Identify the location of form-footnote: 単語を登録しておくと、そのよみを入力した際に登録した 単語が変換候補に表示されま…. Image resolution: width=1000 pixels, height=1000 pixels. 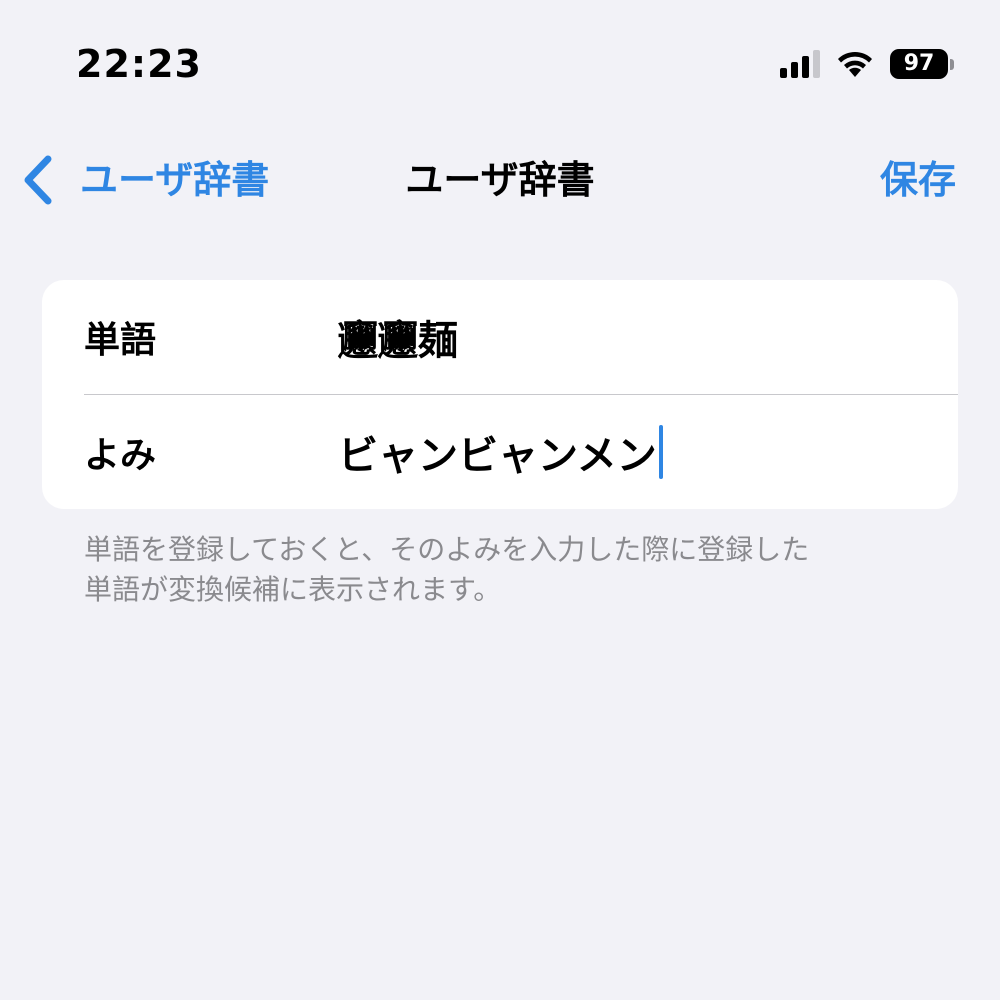
(514, 570).